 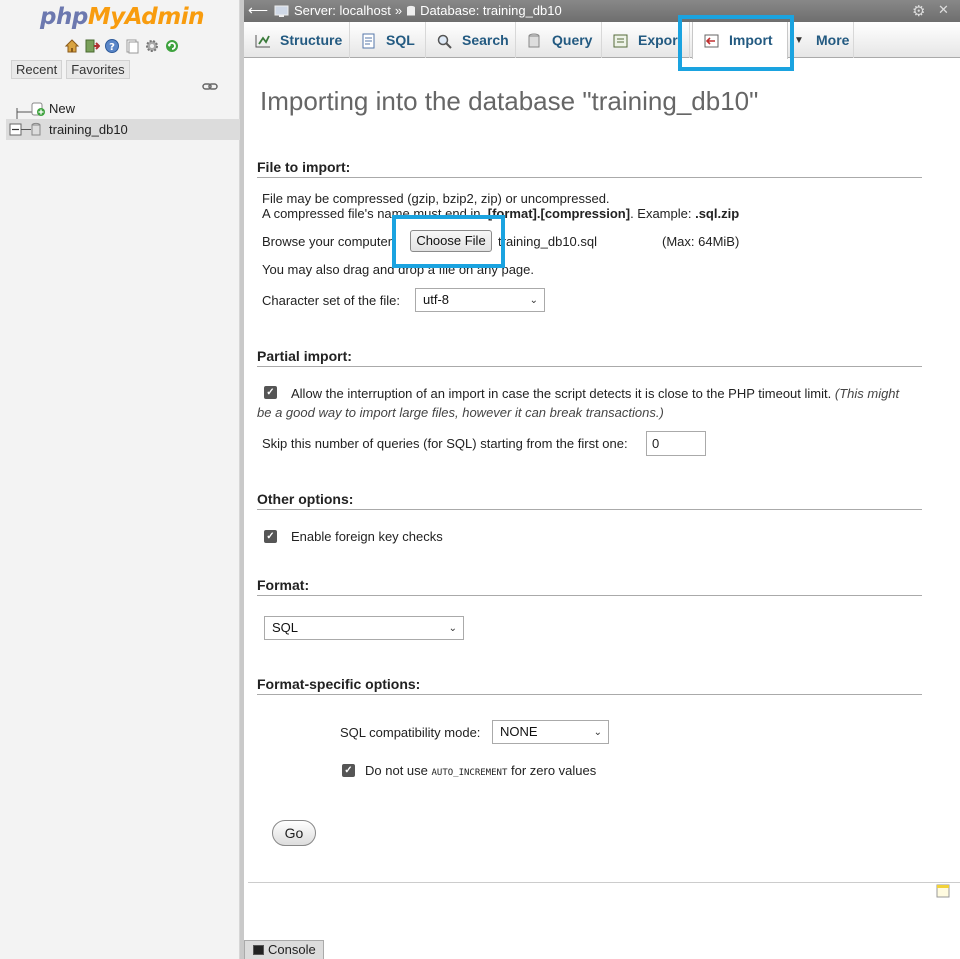 I want to click on nav-resizer, so click(x=242, y=479).